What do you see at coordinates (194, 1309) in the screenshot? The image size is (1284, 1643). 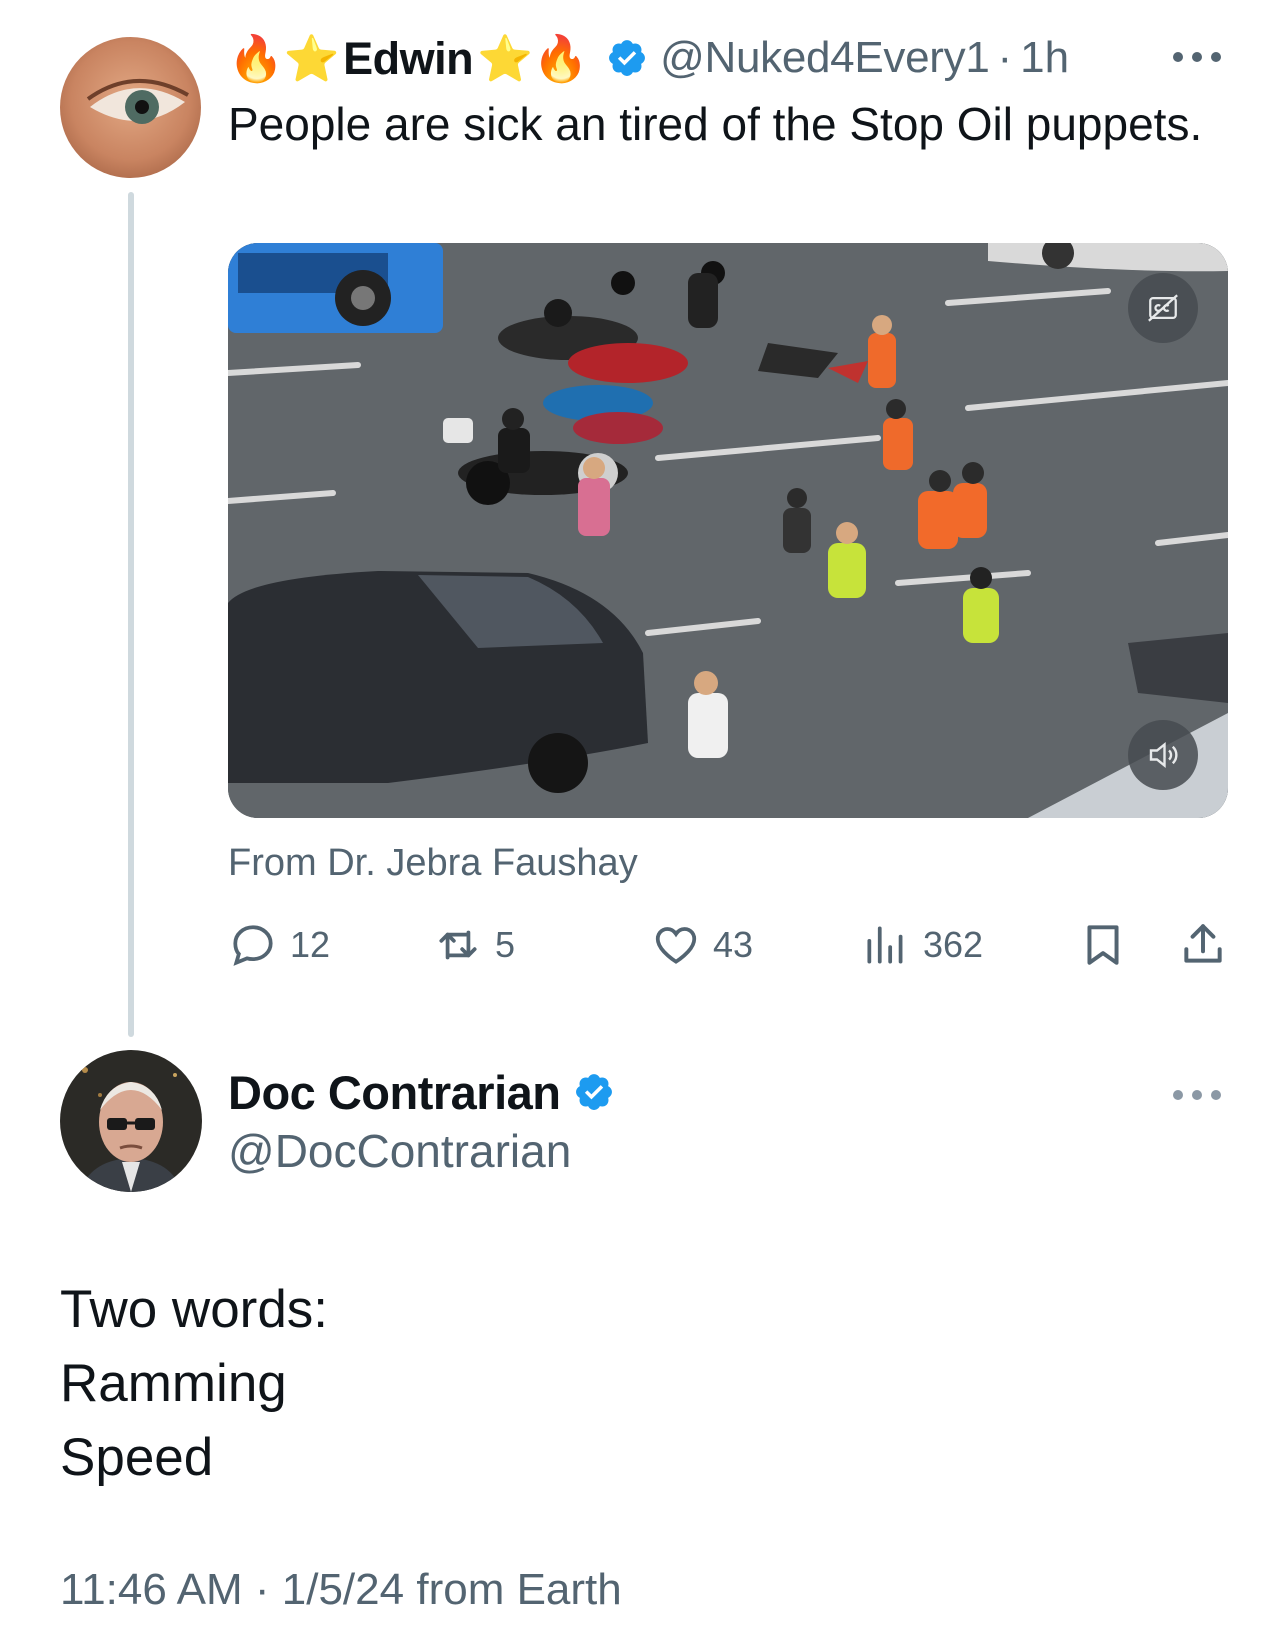 I see `reply-line: Two words:` at bounding box center [194, 1309].